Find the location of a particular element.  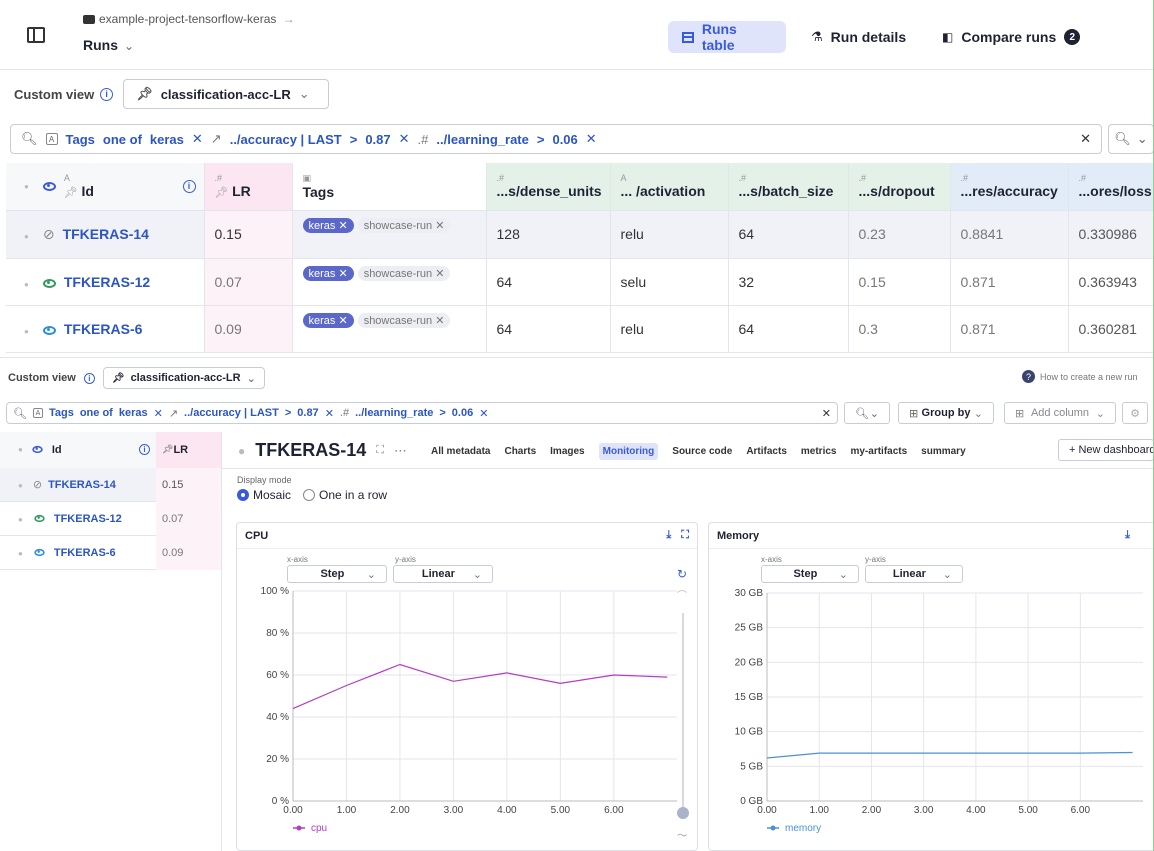

cell-tags: keras ✕ showcase-run ✕ is located at coordinates (389, 282).